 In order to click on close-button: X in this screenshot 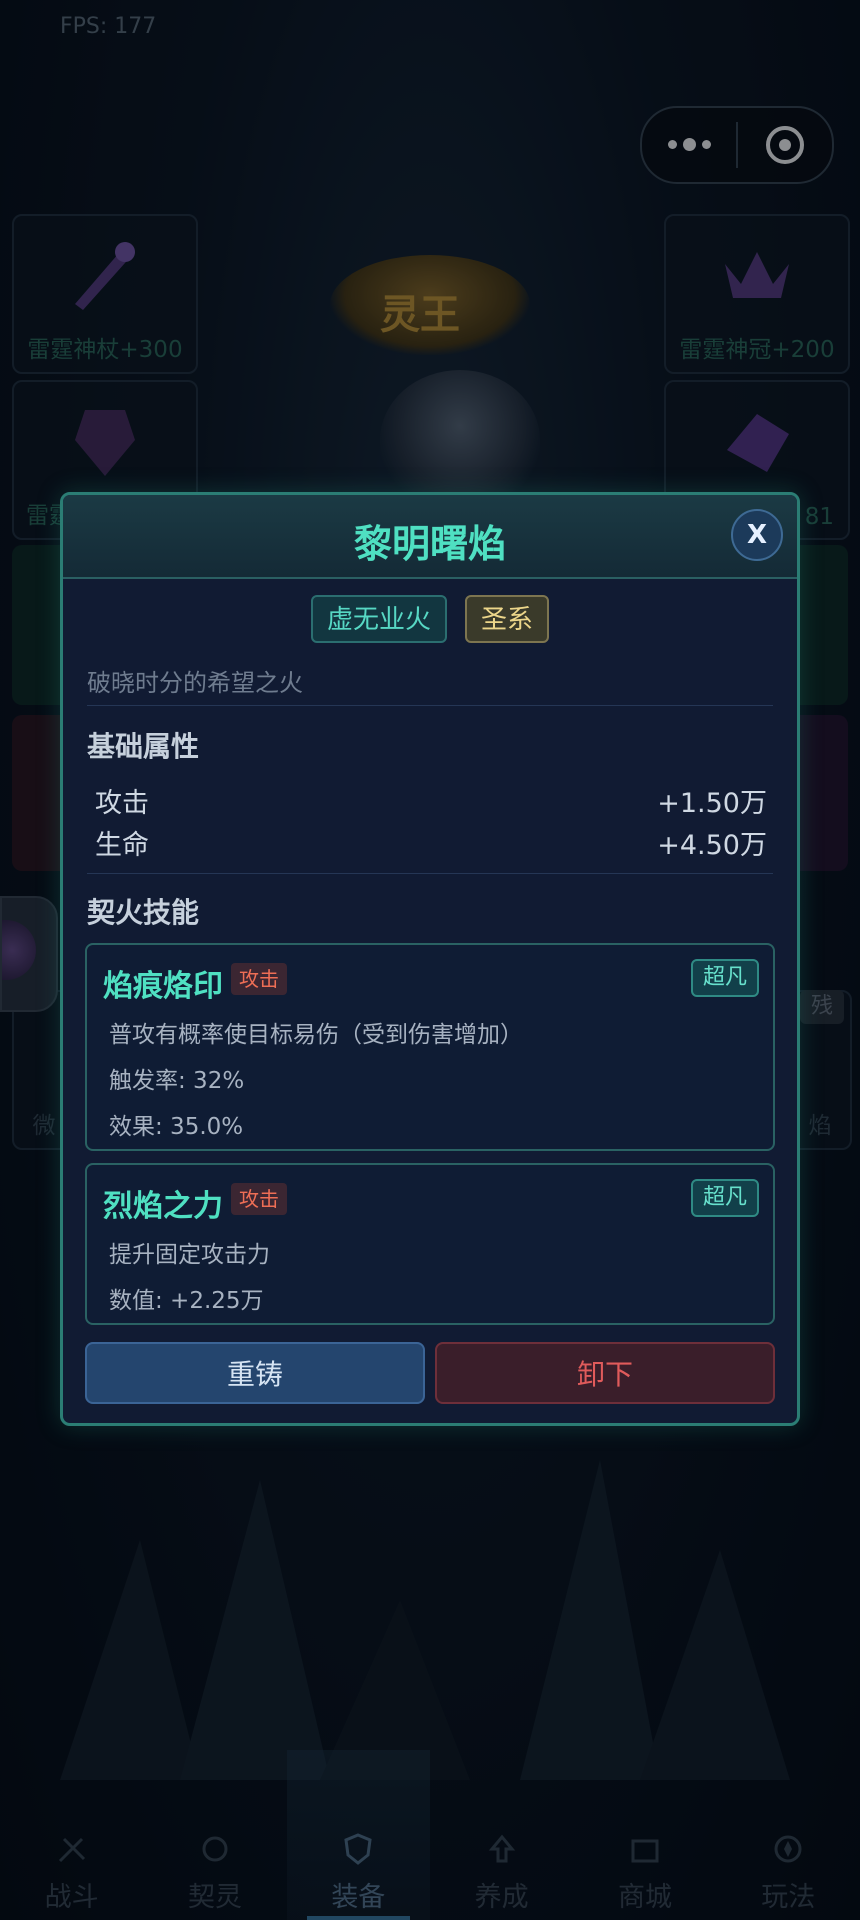, I will do `click(757, 535)`.